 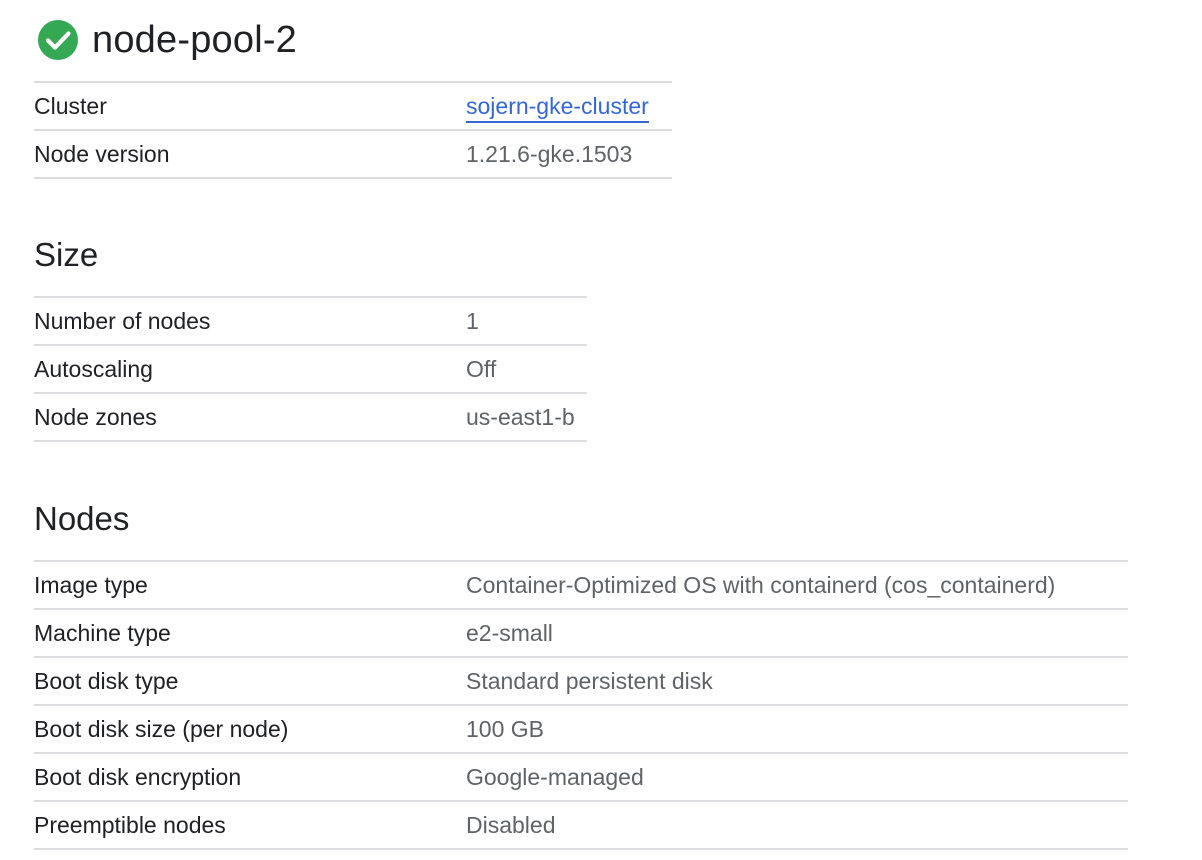 I want to click on row-value: Disabled, so click(x=797, y=825).